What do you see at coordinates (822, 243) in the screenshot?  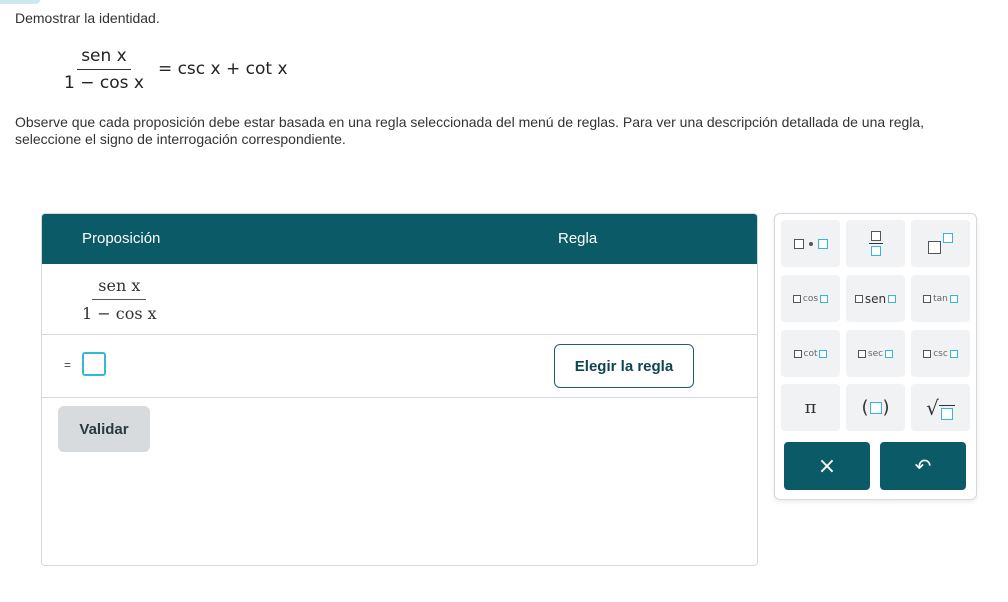 I see `right-box-icon` at bounding box center [822, 243].